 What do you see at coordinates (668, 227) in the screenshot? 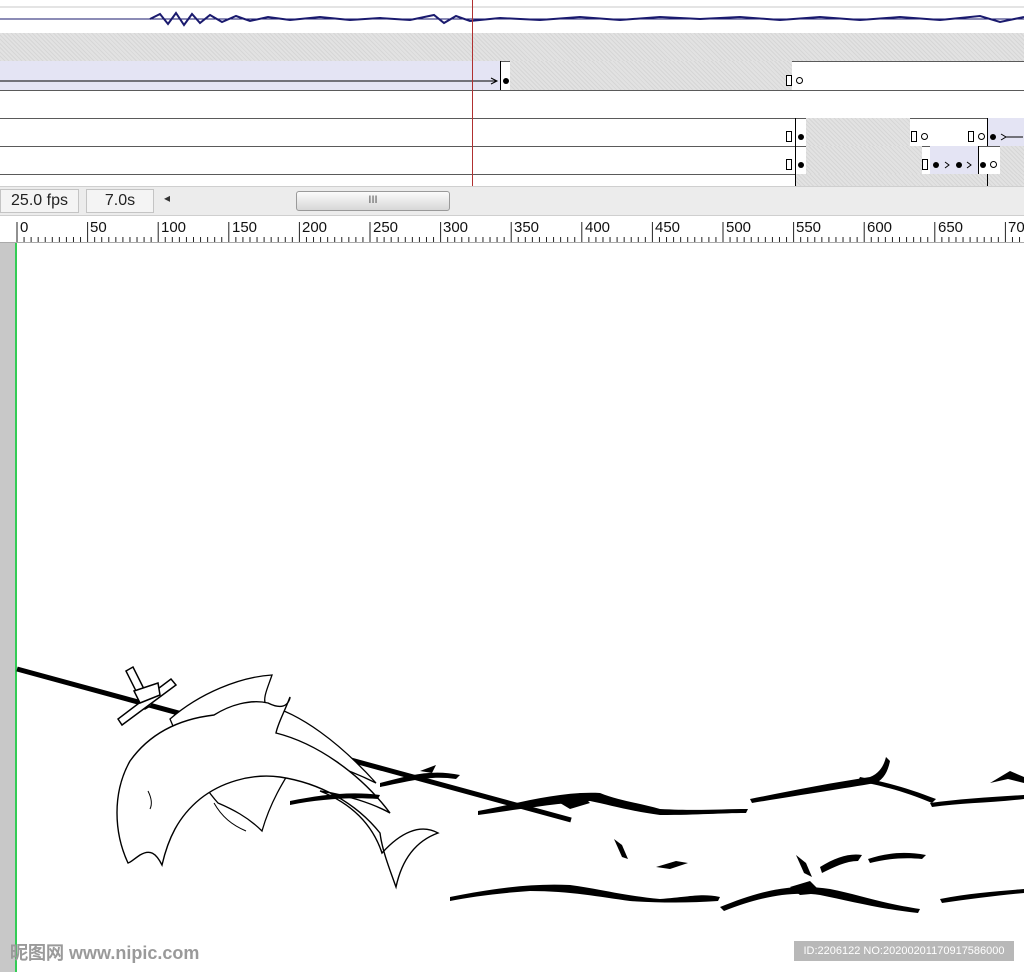
I see `ruler-label: 450` at bounding box center [668, 227].